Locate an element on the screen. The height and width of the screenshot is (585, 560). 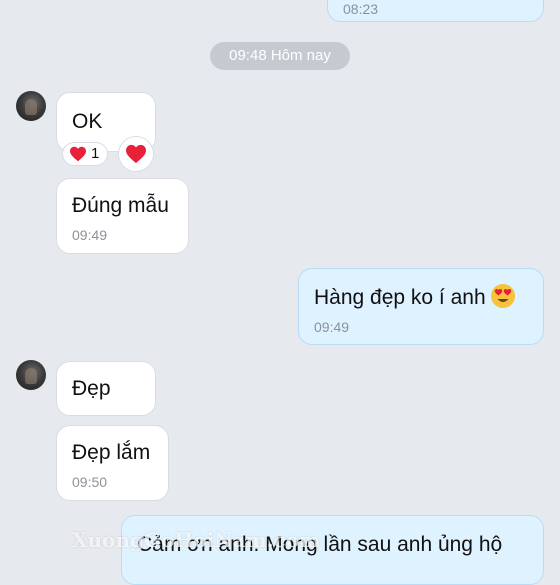
reaction-count-badge: 1 is located at coordinates (85, 154).